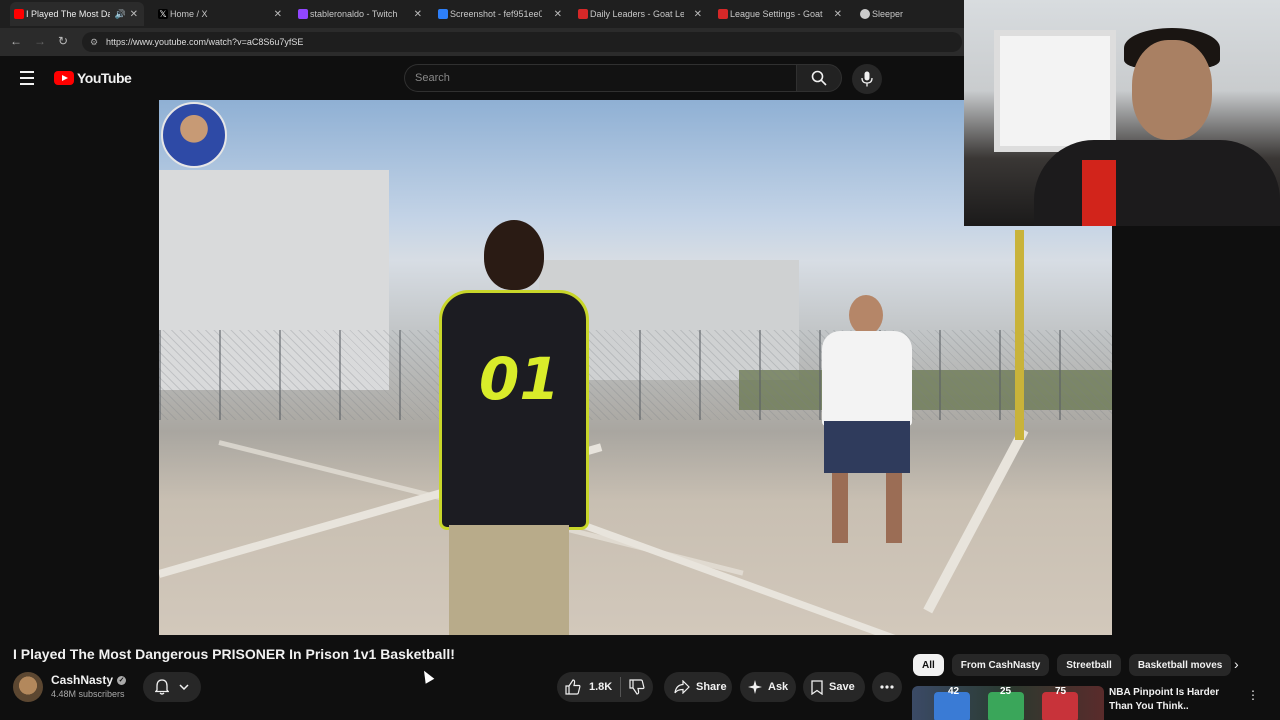 The height and width of the screenshot is (720, 1280). I want to click on youtube-favicon-icon, so click(19, 14).